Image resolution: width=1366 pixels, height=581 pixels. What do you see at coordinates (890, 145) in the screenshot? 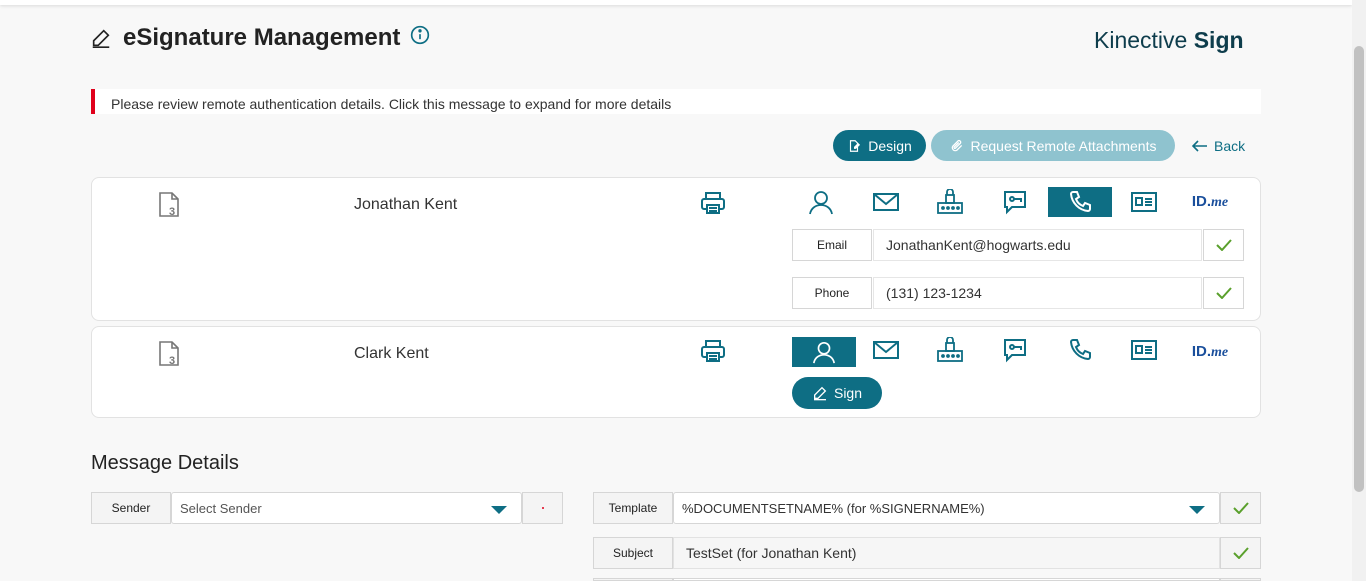
I see `design-label: Design` at bounding box center [890, 145].